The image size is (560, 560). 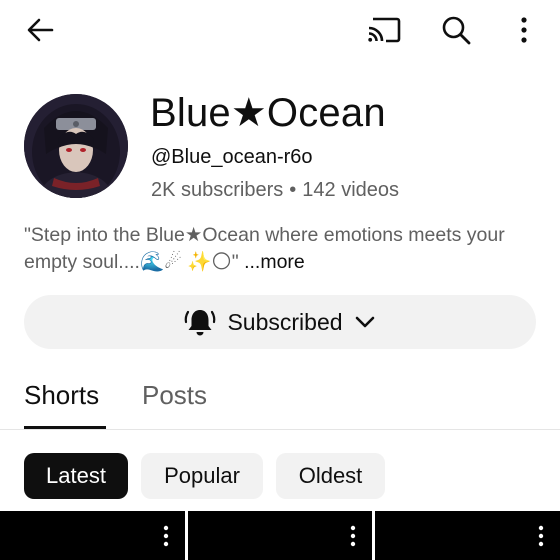 I want to click on cast-button, so click(x=384, y=30).